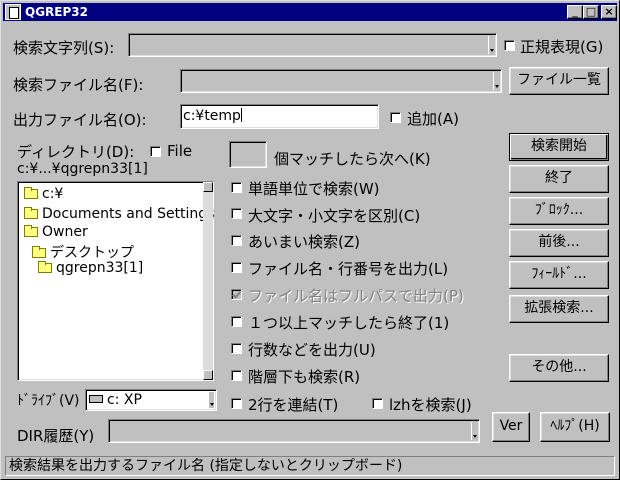 Image resolution: width=620 pixels, height=480 pixels. Describe the element at coordinates (236, 187) in the screenshot. I see `option-checkbox-word` at that location.